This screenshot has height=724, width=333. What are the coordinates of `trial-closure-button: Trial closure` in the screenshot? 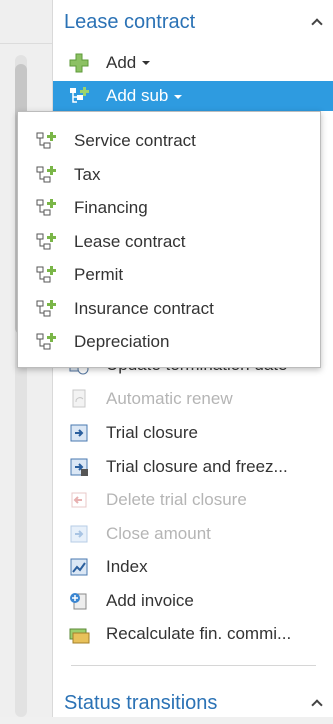 It's located at (198, 432).